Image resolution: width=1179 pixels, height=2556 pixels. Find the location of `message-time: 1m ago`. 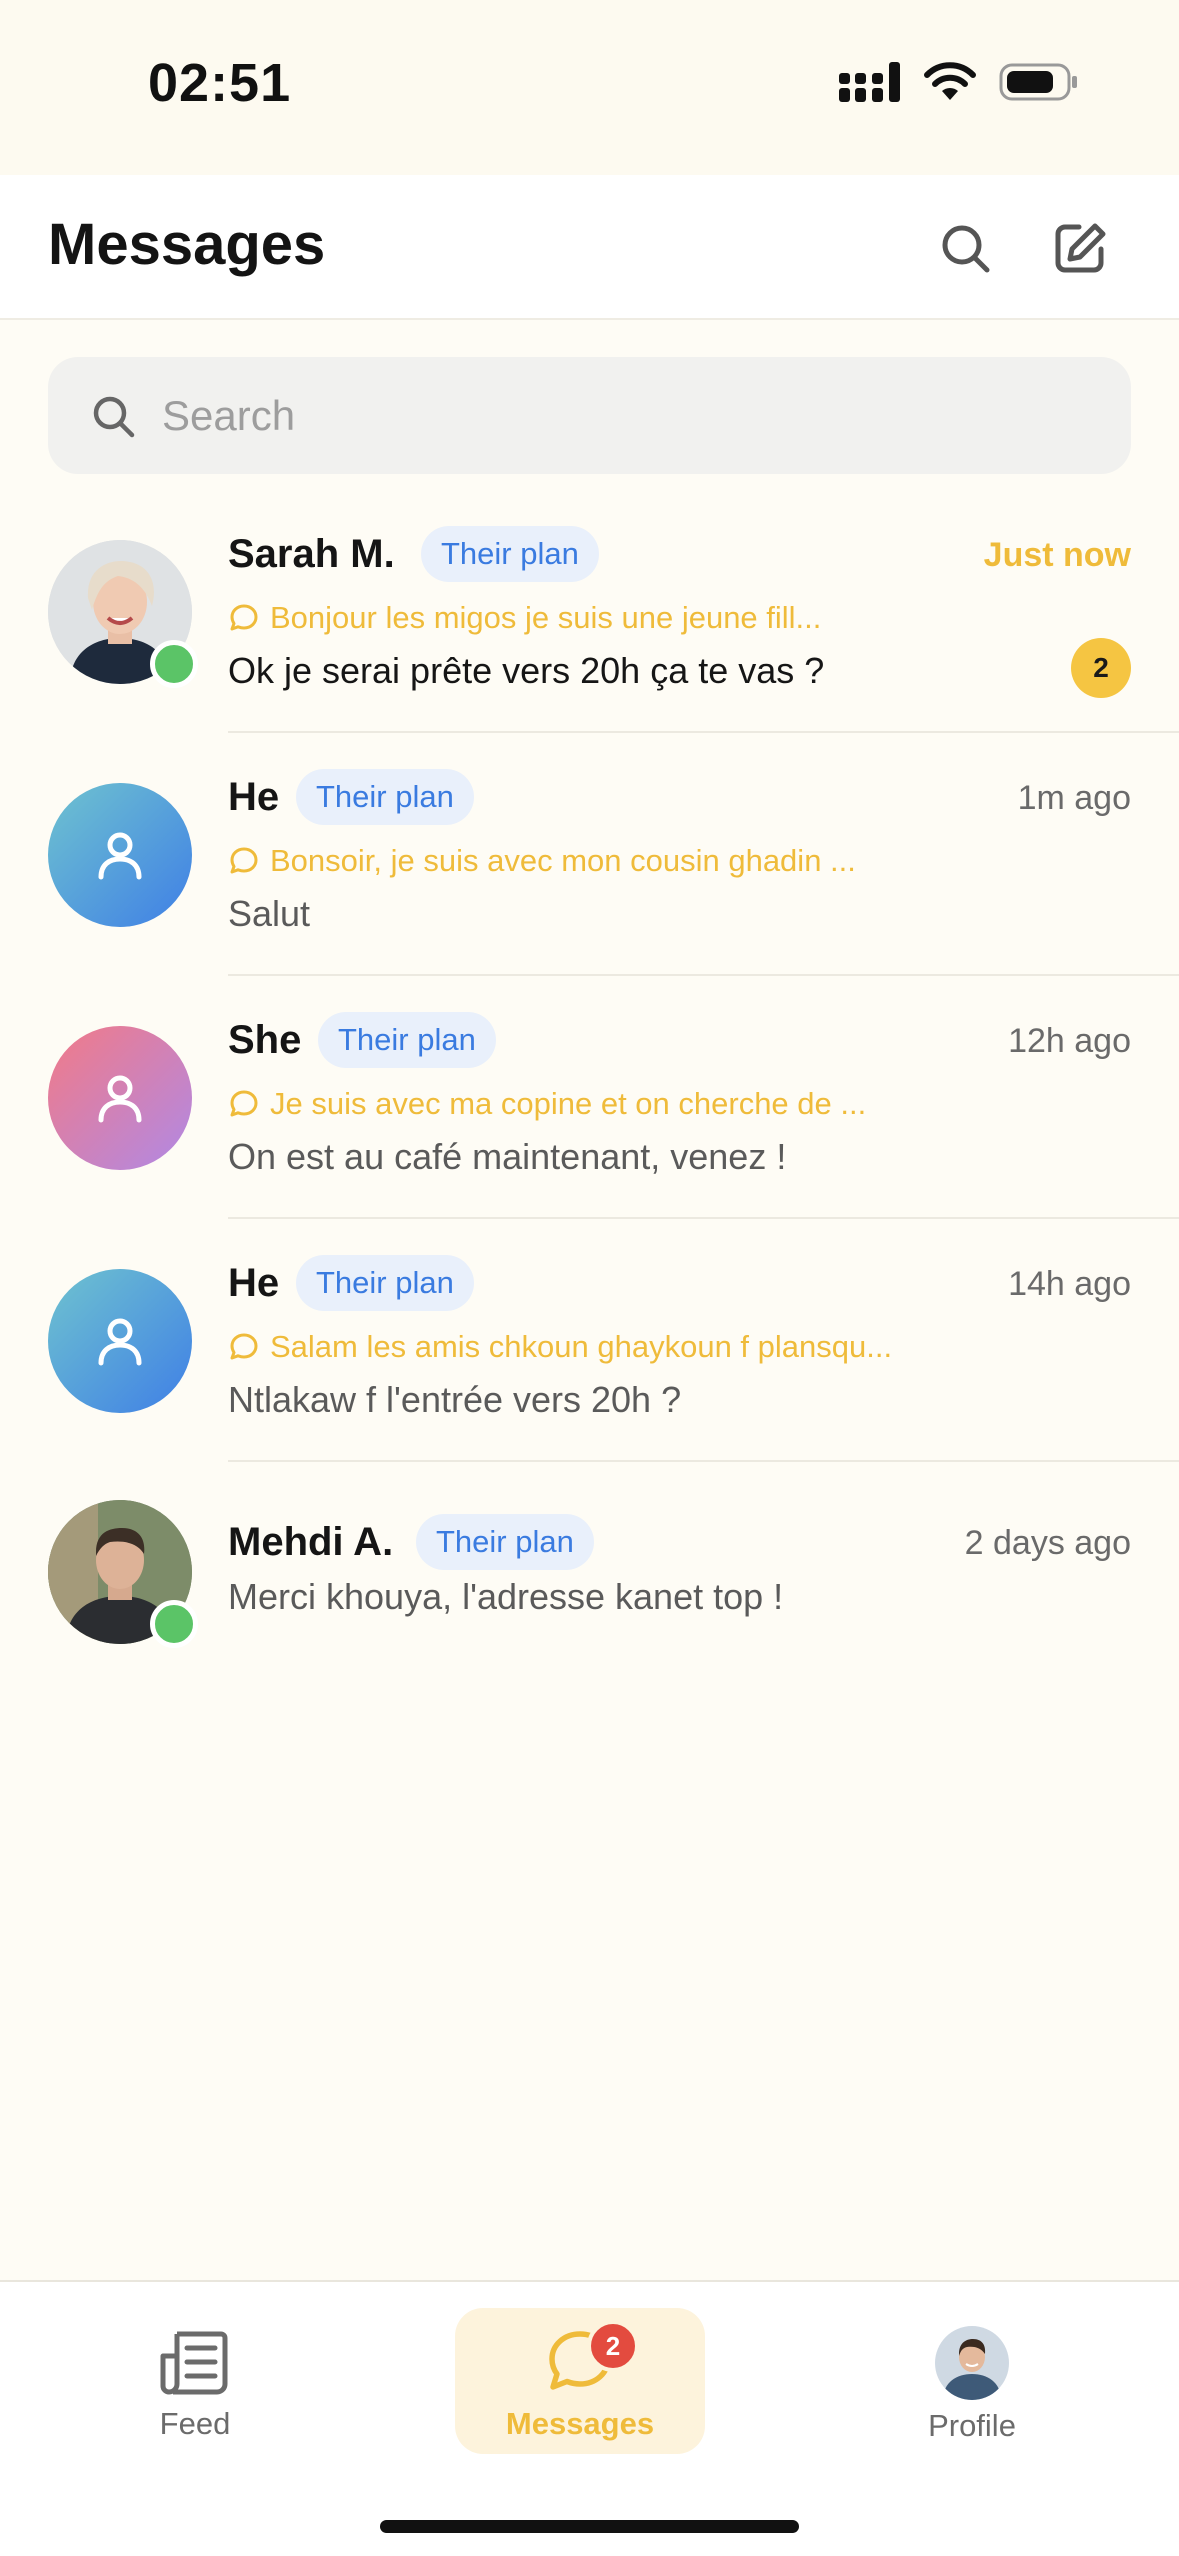

message-time: 1m ago is located at coordinates (1074, 798).